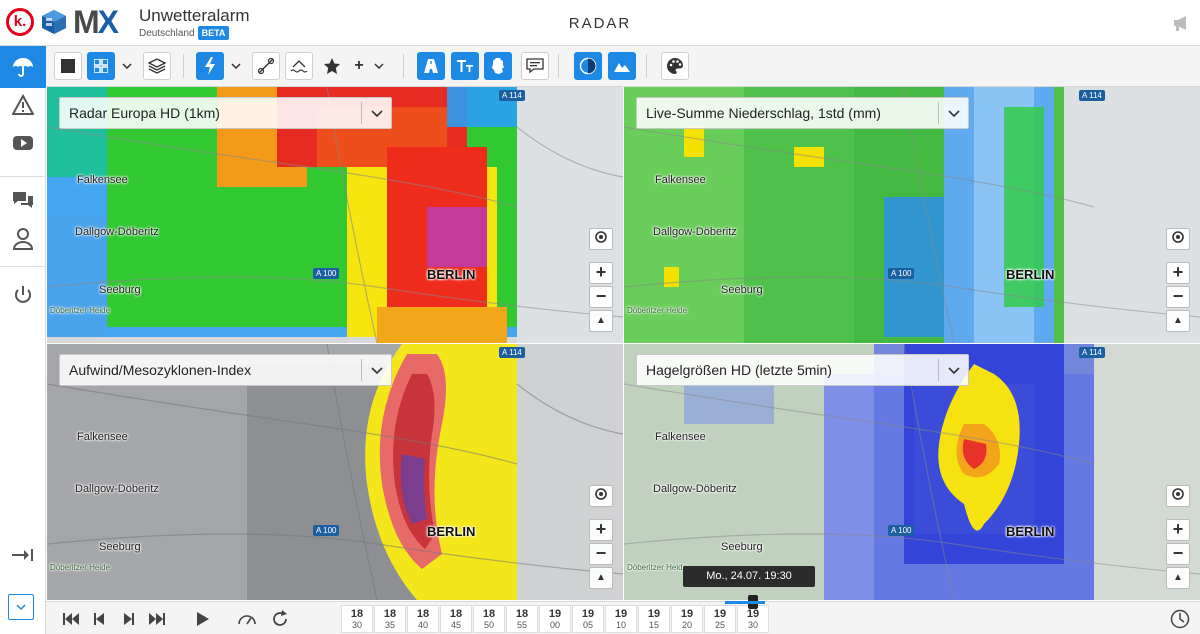 This screenshot has height=634, width=1200. Describe the element at coordinates (456, 619) in the screenshot. I see `time-slot: 18 45` at that location.